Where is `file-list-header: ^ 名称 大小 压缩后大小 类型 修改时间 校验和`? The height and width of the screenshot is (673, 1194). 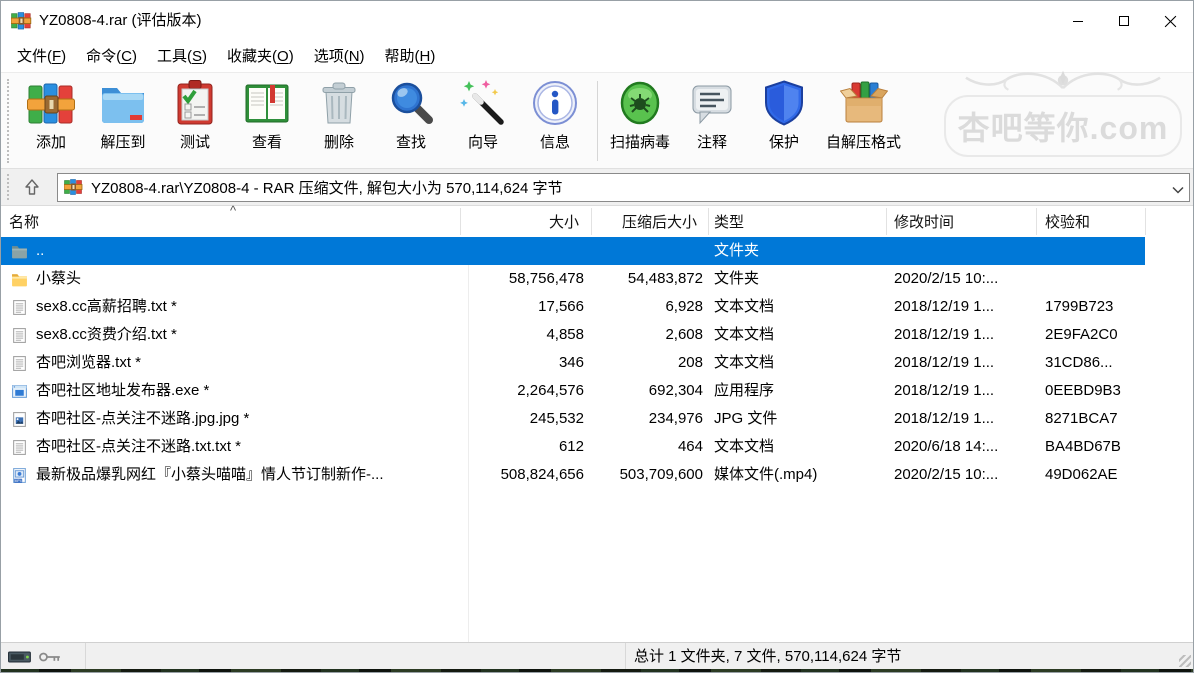
file-list-header: ^ 名称 大小 压缩后大小 类型 修改时间 校验和 is located at coordinates (597, 220).